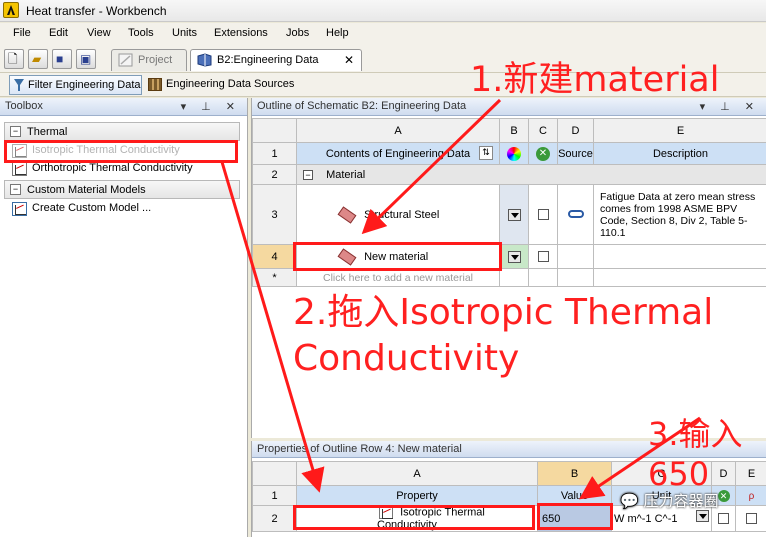 This screenshot has width=766, height=537. Describe the element at coordinates (398, 277) in the screenshot. I see `add-material-cell: Click here to add a new material` at that location.